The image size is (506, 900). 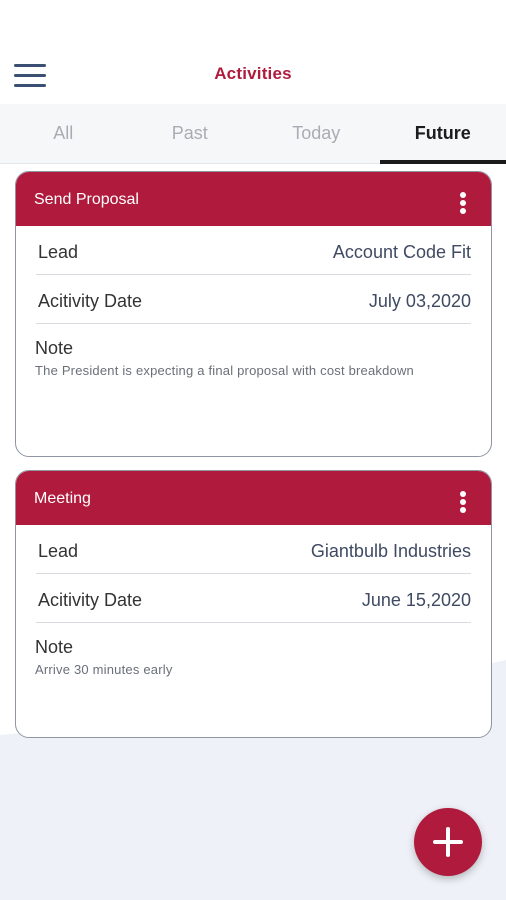 I want to click on tab-all: All, so click(x=63, y=133).